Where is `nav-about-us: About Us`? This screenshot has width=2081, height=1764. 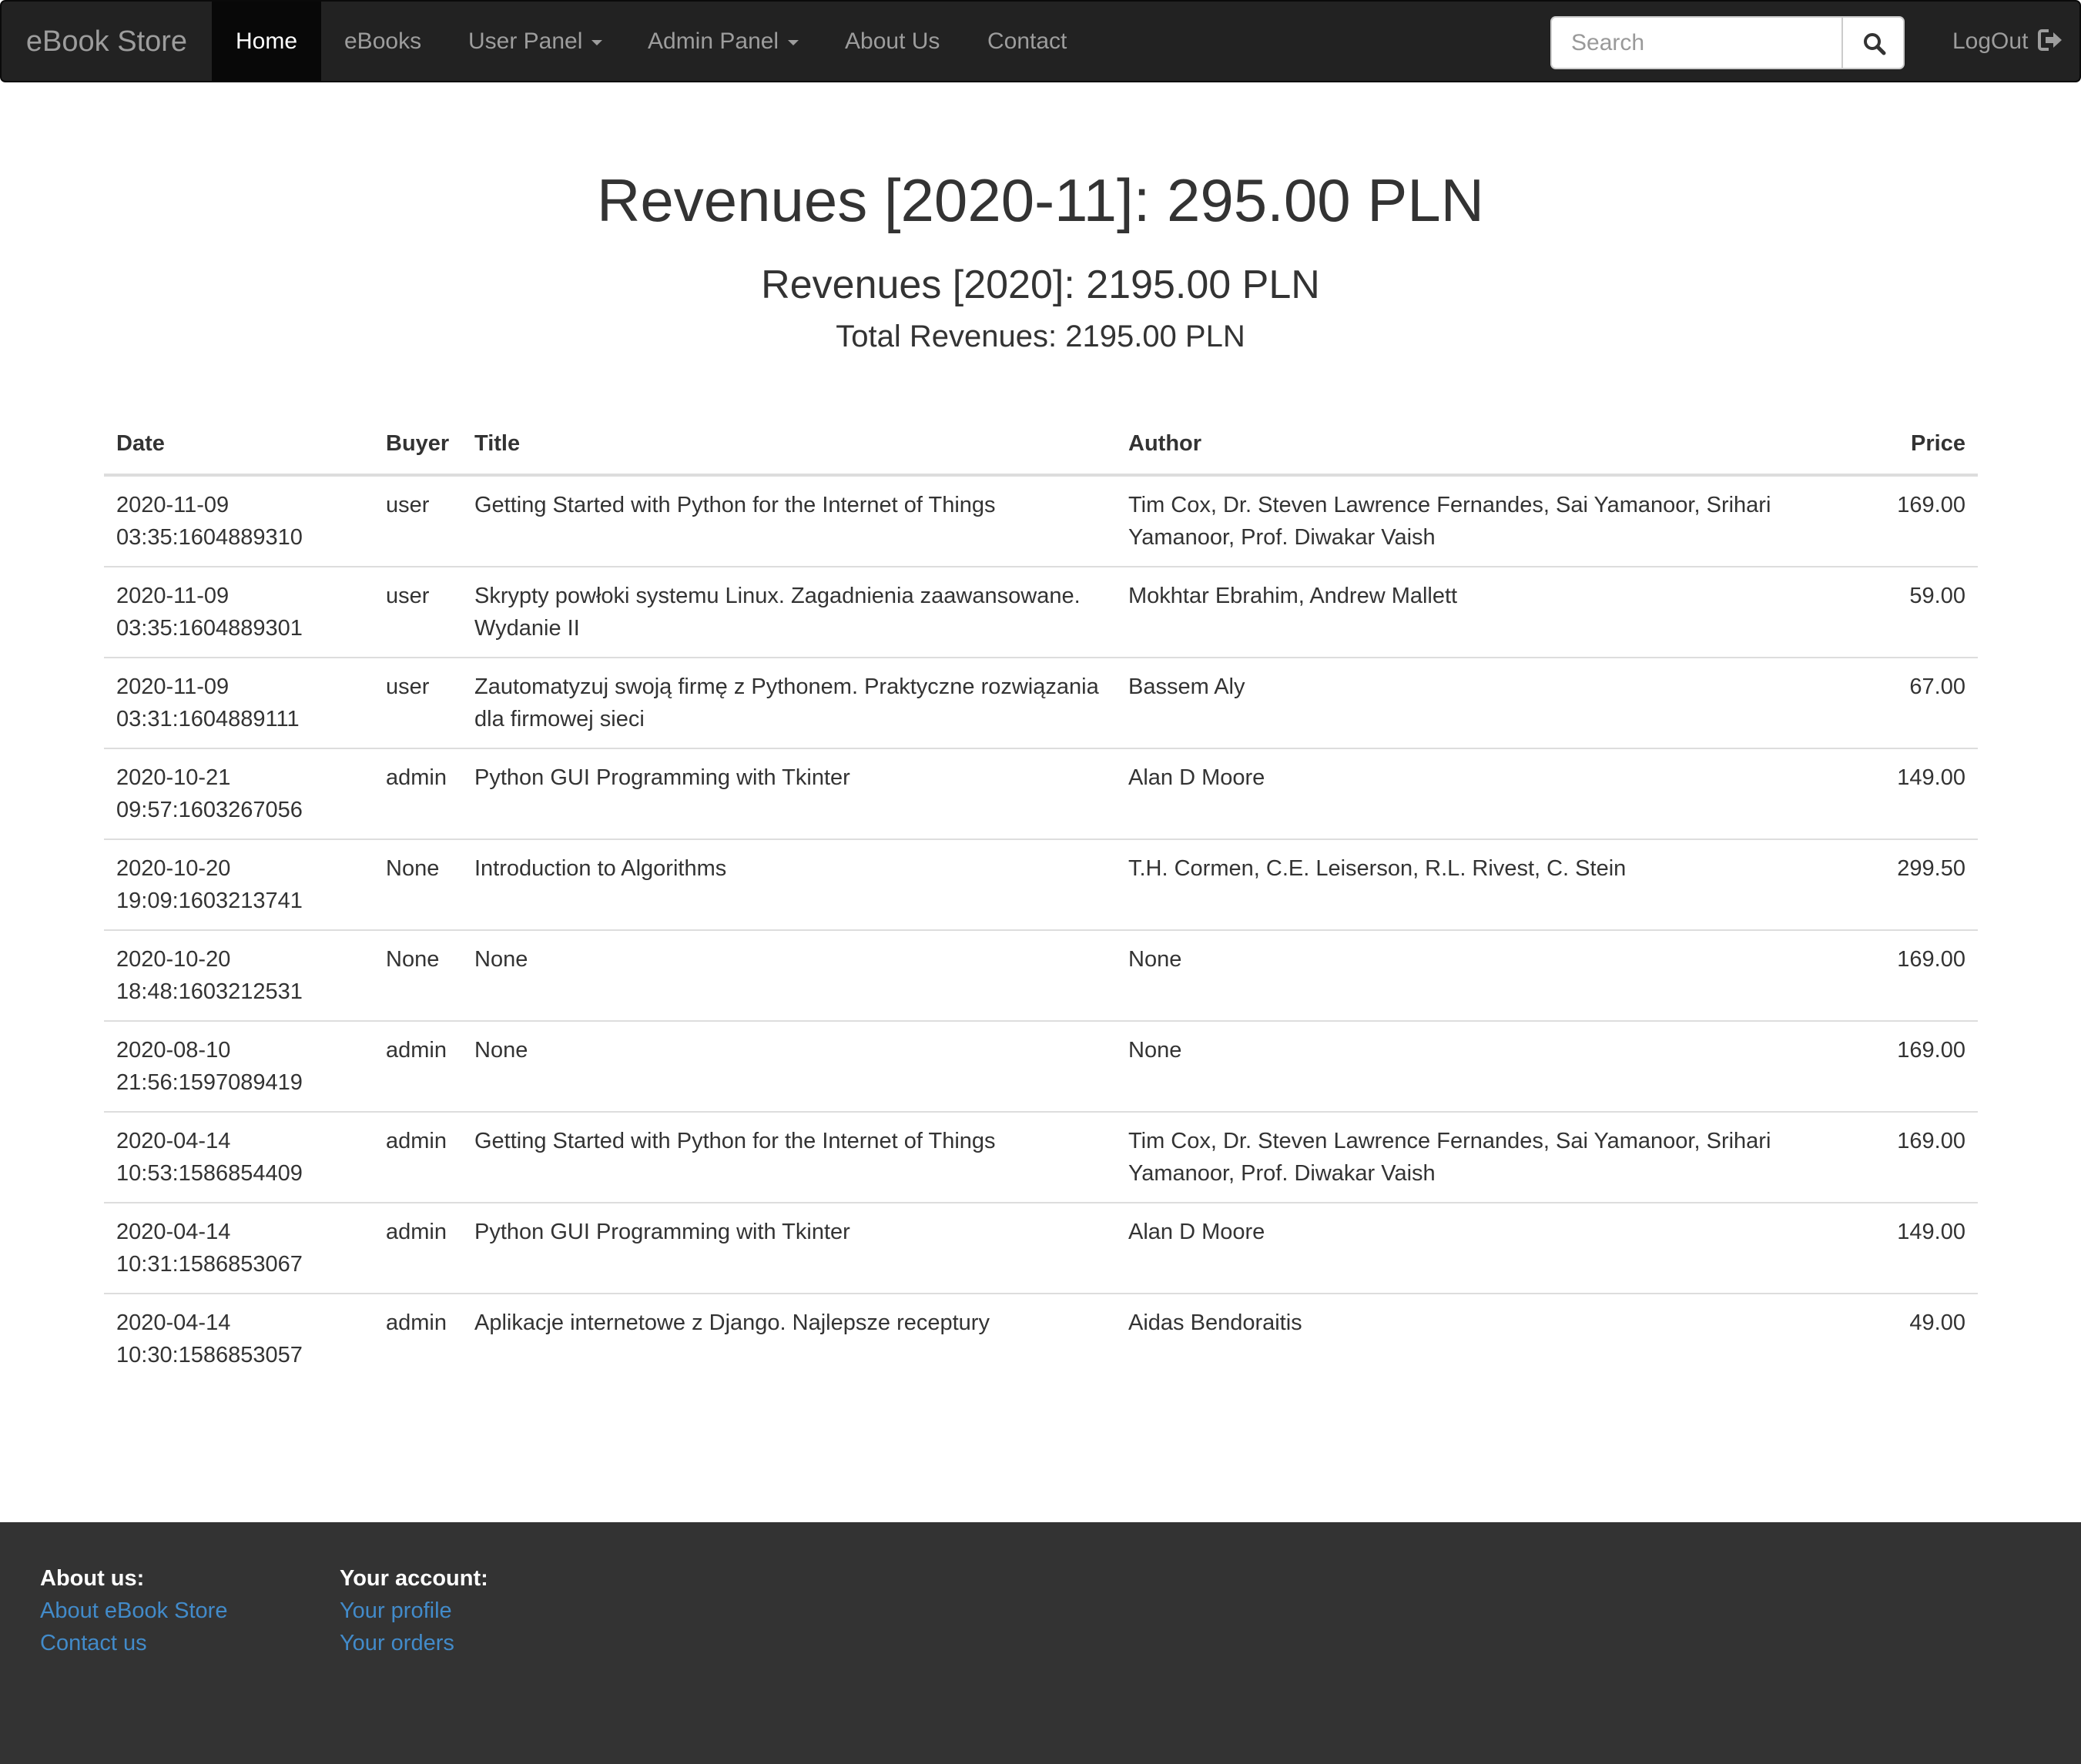 nav-about-us: About Us is located at coordinates (892, 42).